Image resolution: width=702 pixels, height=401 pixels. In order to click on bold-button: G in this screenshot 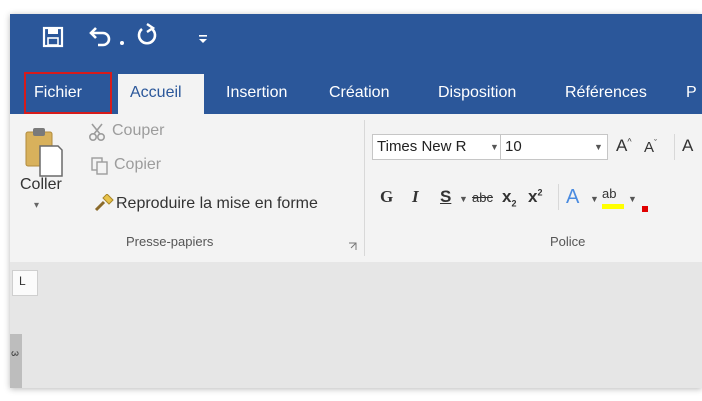, I will do `click(386, 197)`.